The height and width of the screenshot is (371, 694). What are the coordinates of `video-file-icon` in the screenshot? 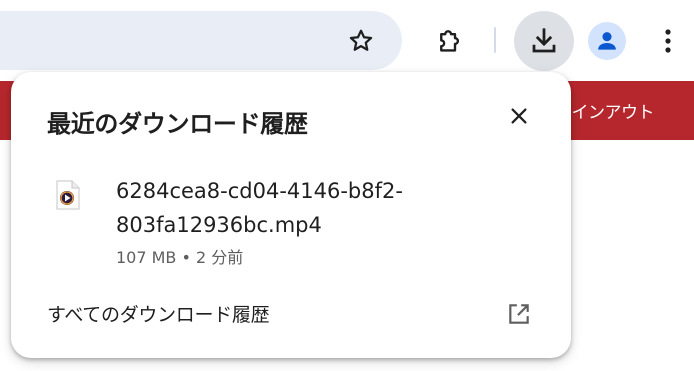 It's located at (68, 195).